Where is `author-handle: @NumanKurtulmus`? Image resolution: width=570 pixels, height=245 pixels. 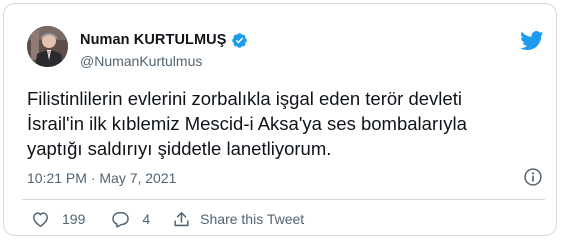
author-handle: @NumanKurtulmus is located at coordinates (141, 61).